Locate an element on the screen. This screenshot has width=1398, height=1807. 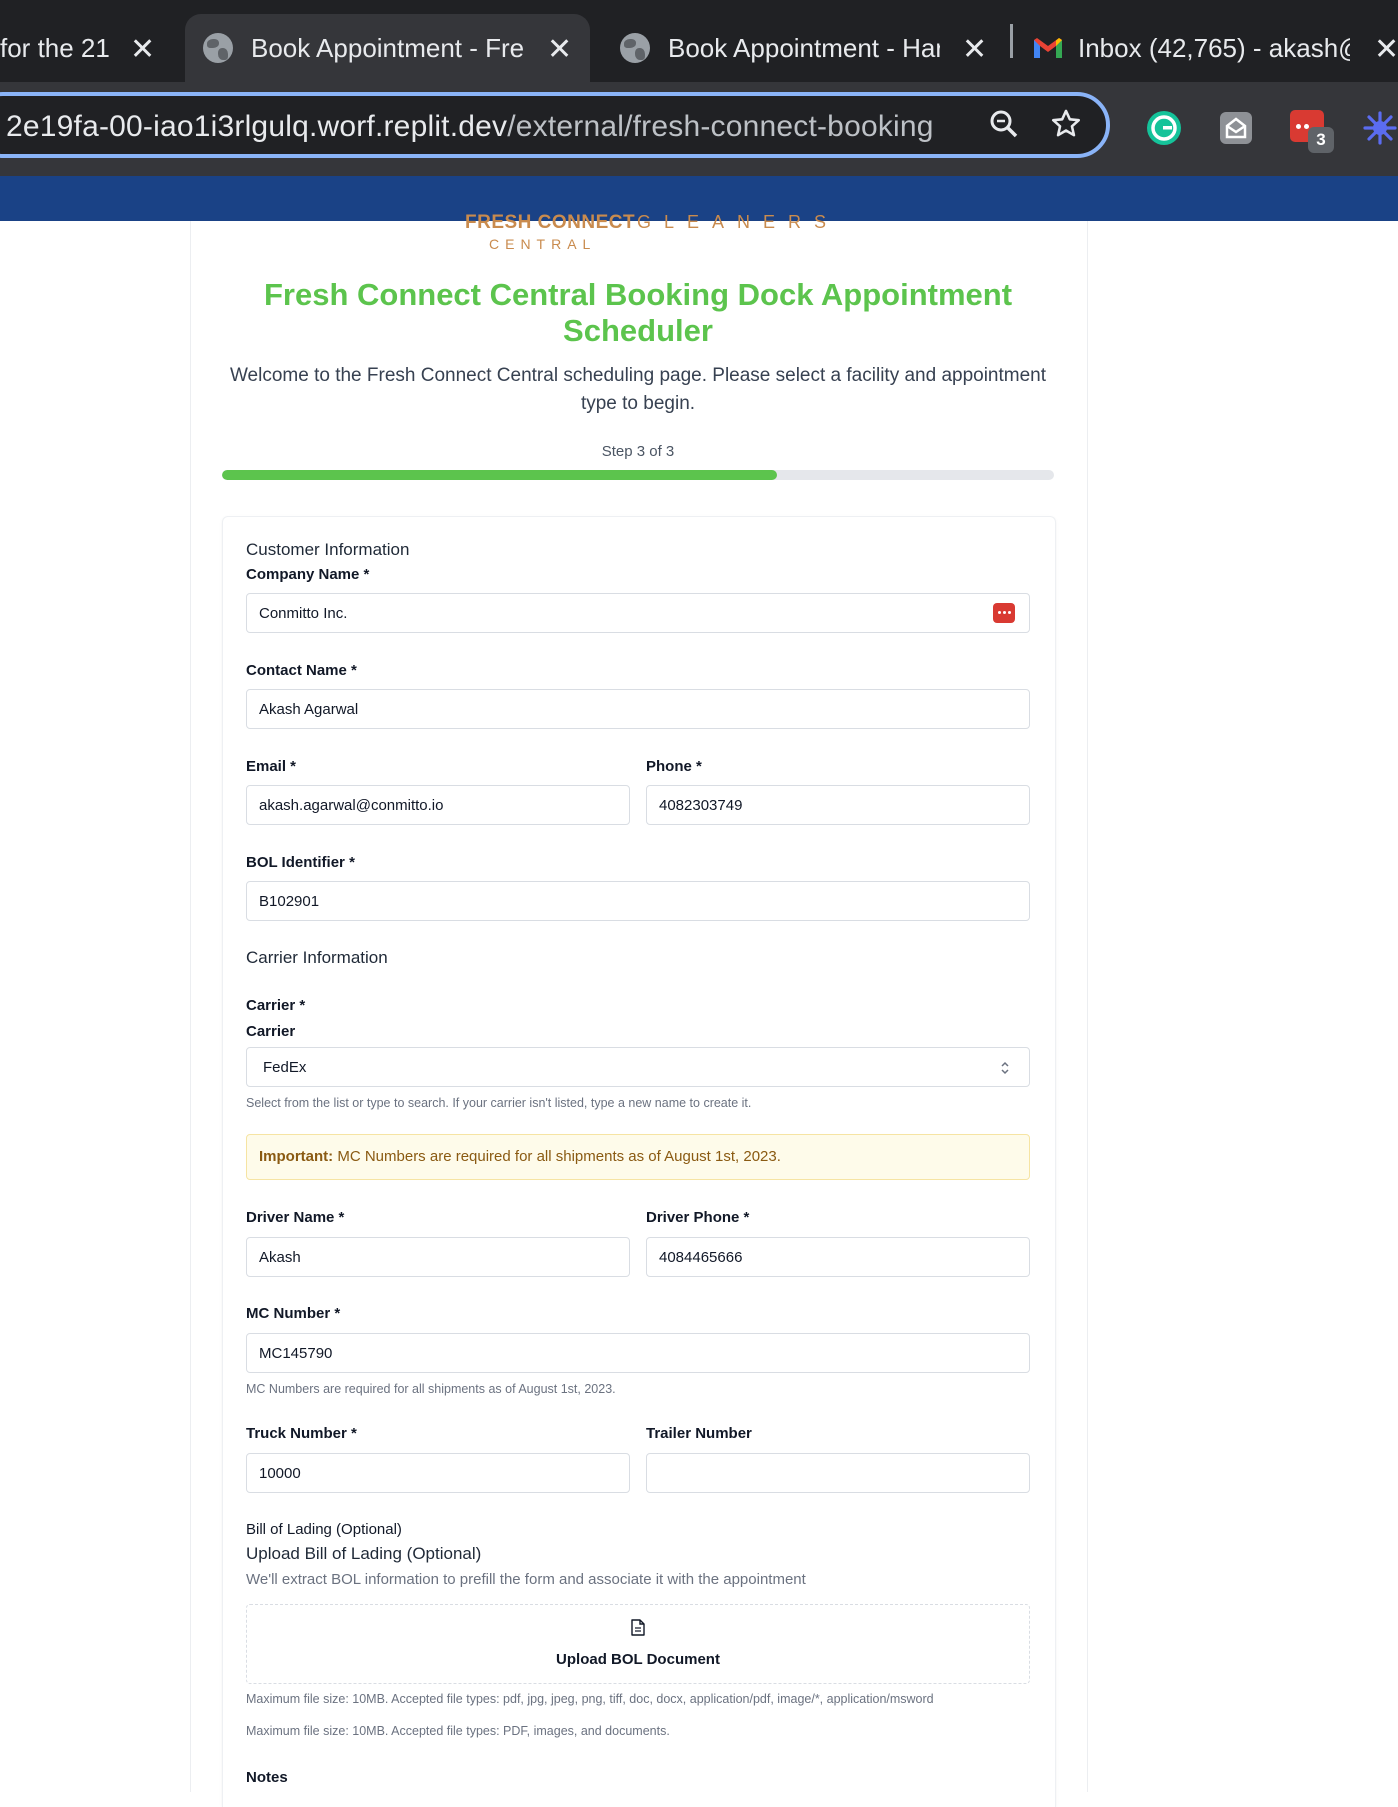
driver-name-label: Driver Name * is located at coordinates (295, 1217).